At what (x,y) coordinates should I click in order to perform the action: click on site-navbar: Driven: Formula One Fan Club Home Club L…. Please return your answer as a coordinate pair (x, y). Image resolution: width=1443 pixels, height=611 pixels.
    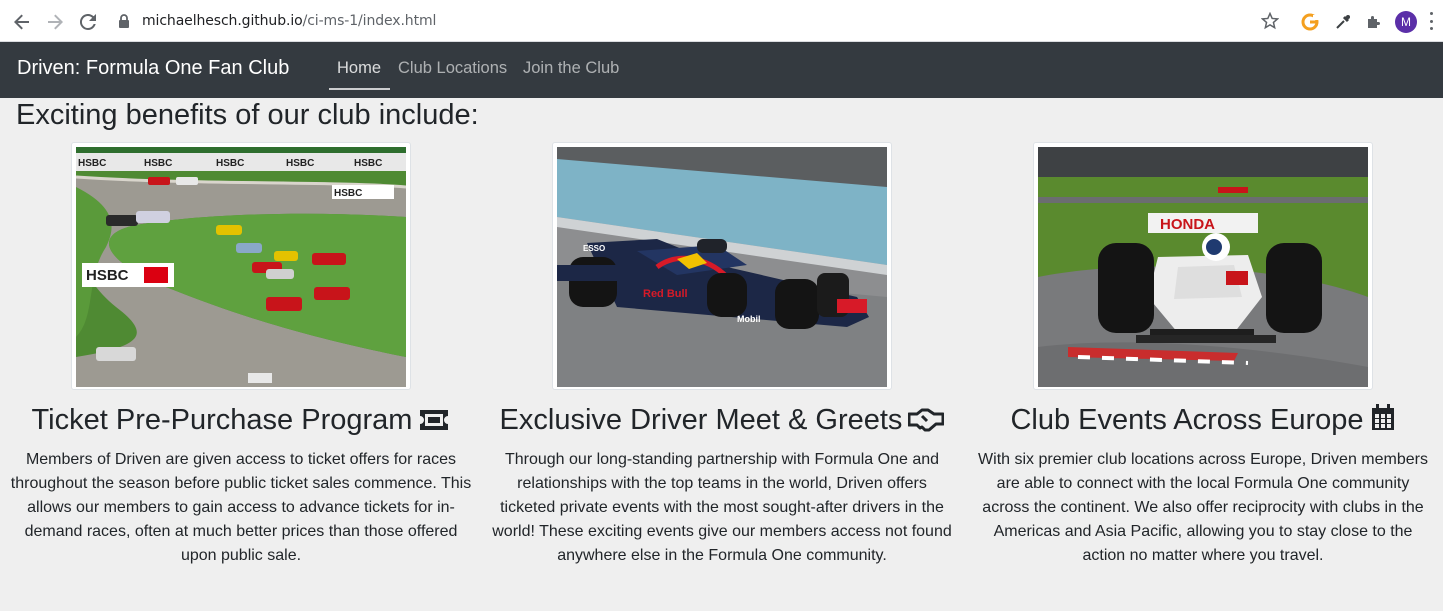
    Looking at the image, I should click on (721, 70).